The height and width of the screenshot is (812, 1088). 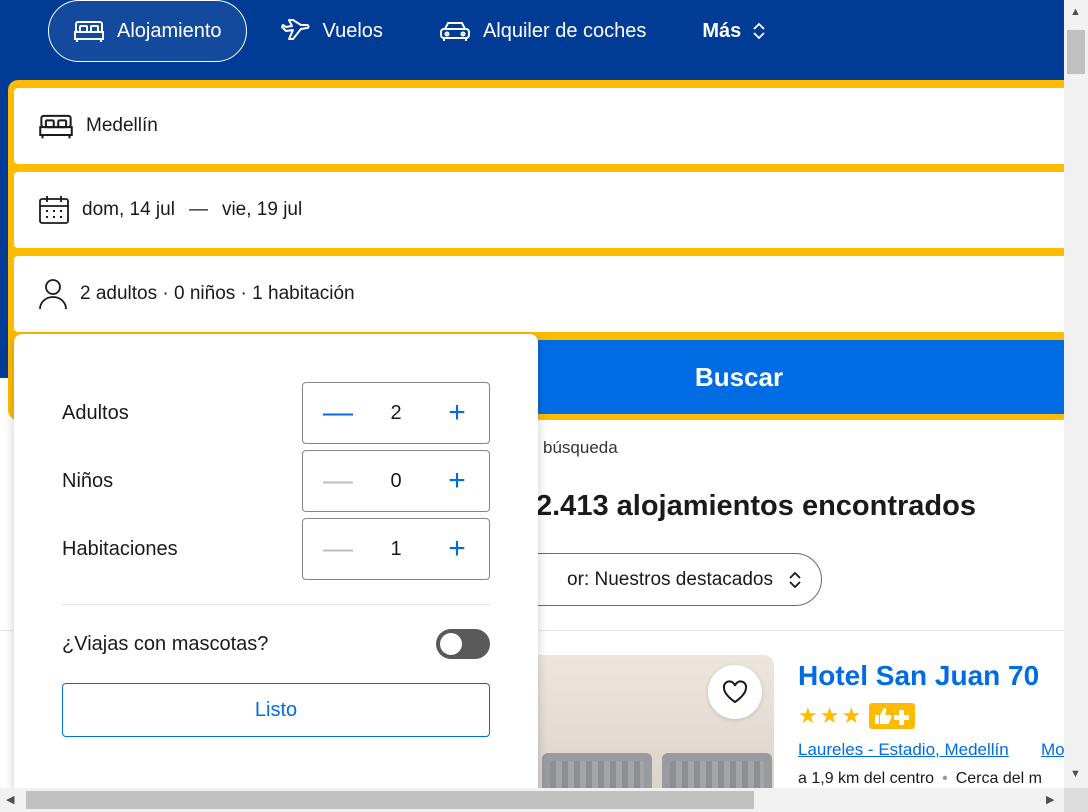 I want to click on adults-label: Adultos, so click(x=95, y=413).